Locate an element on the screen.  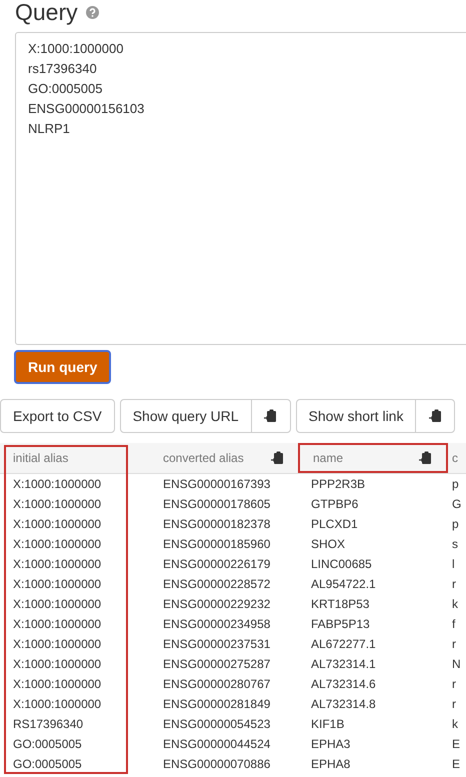
table-cell-text: ENSG00000070886 is located at coordinates (217, 764).